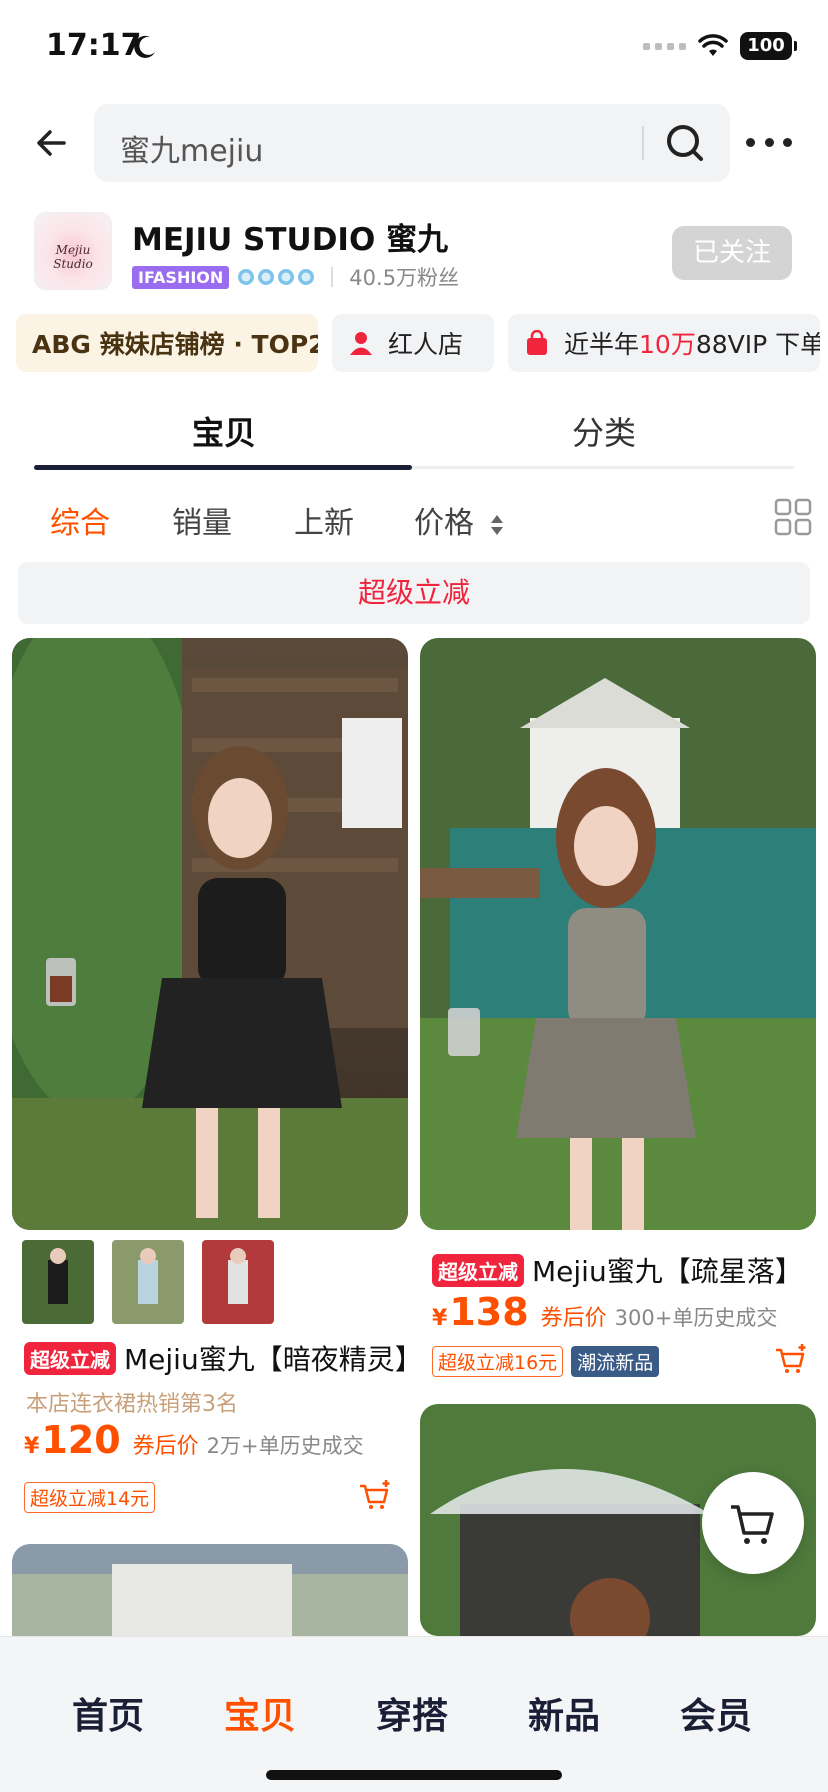 This screenshot has height=1792, width=828. I want to click on ifashion-badge: IFASHION, so click(181, 277).